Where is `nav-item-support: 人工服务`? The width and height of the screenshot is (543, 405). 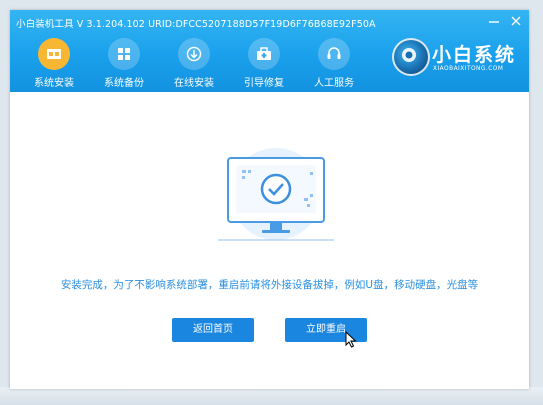 nav-item-support: 人工服务 is located at coordinates (334, 64).